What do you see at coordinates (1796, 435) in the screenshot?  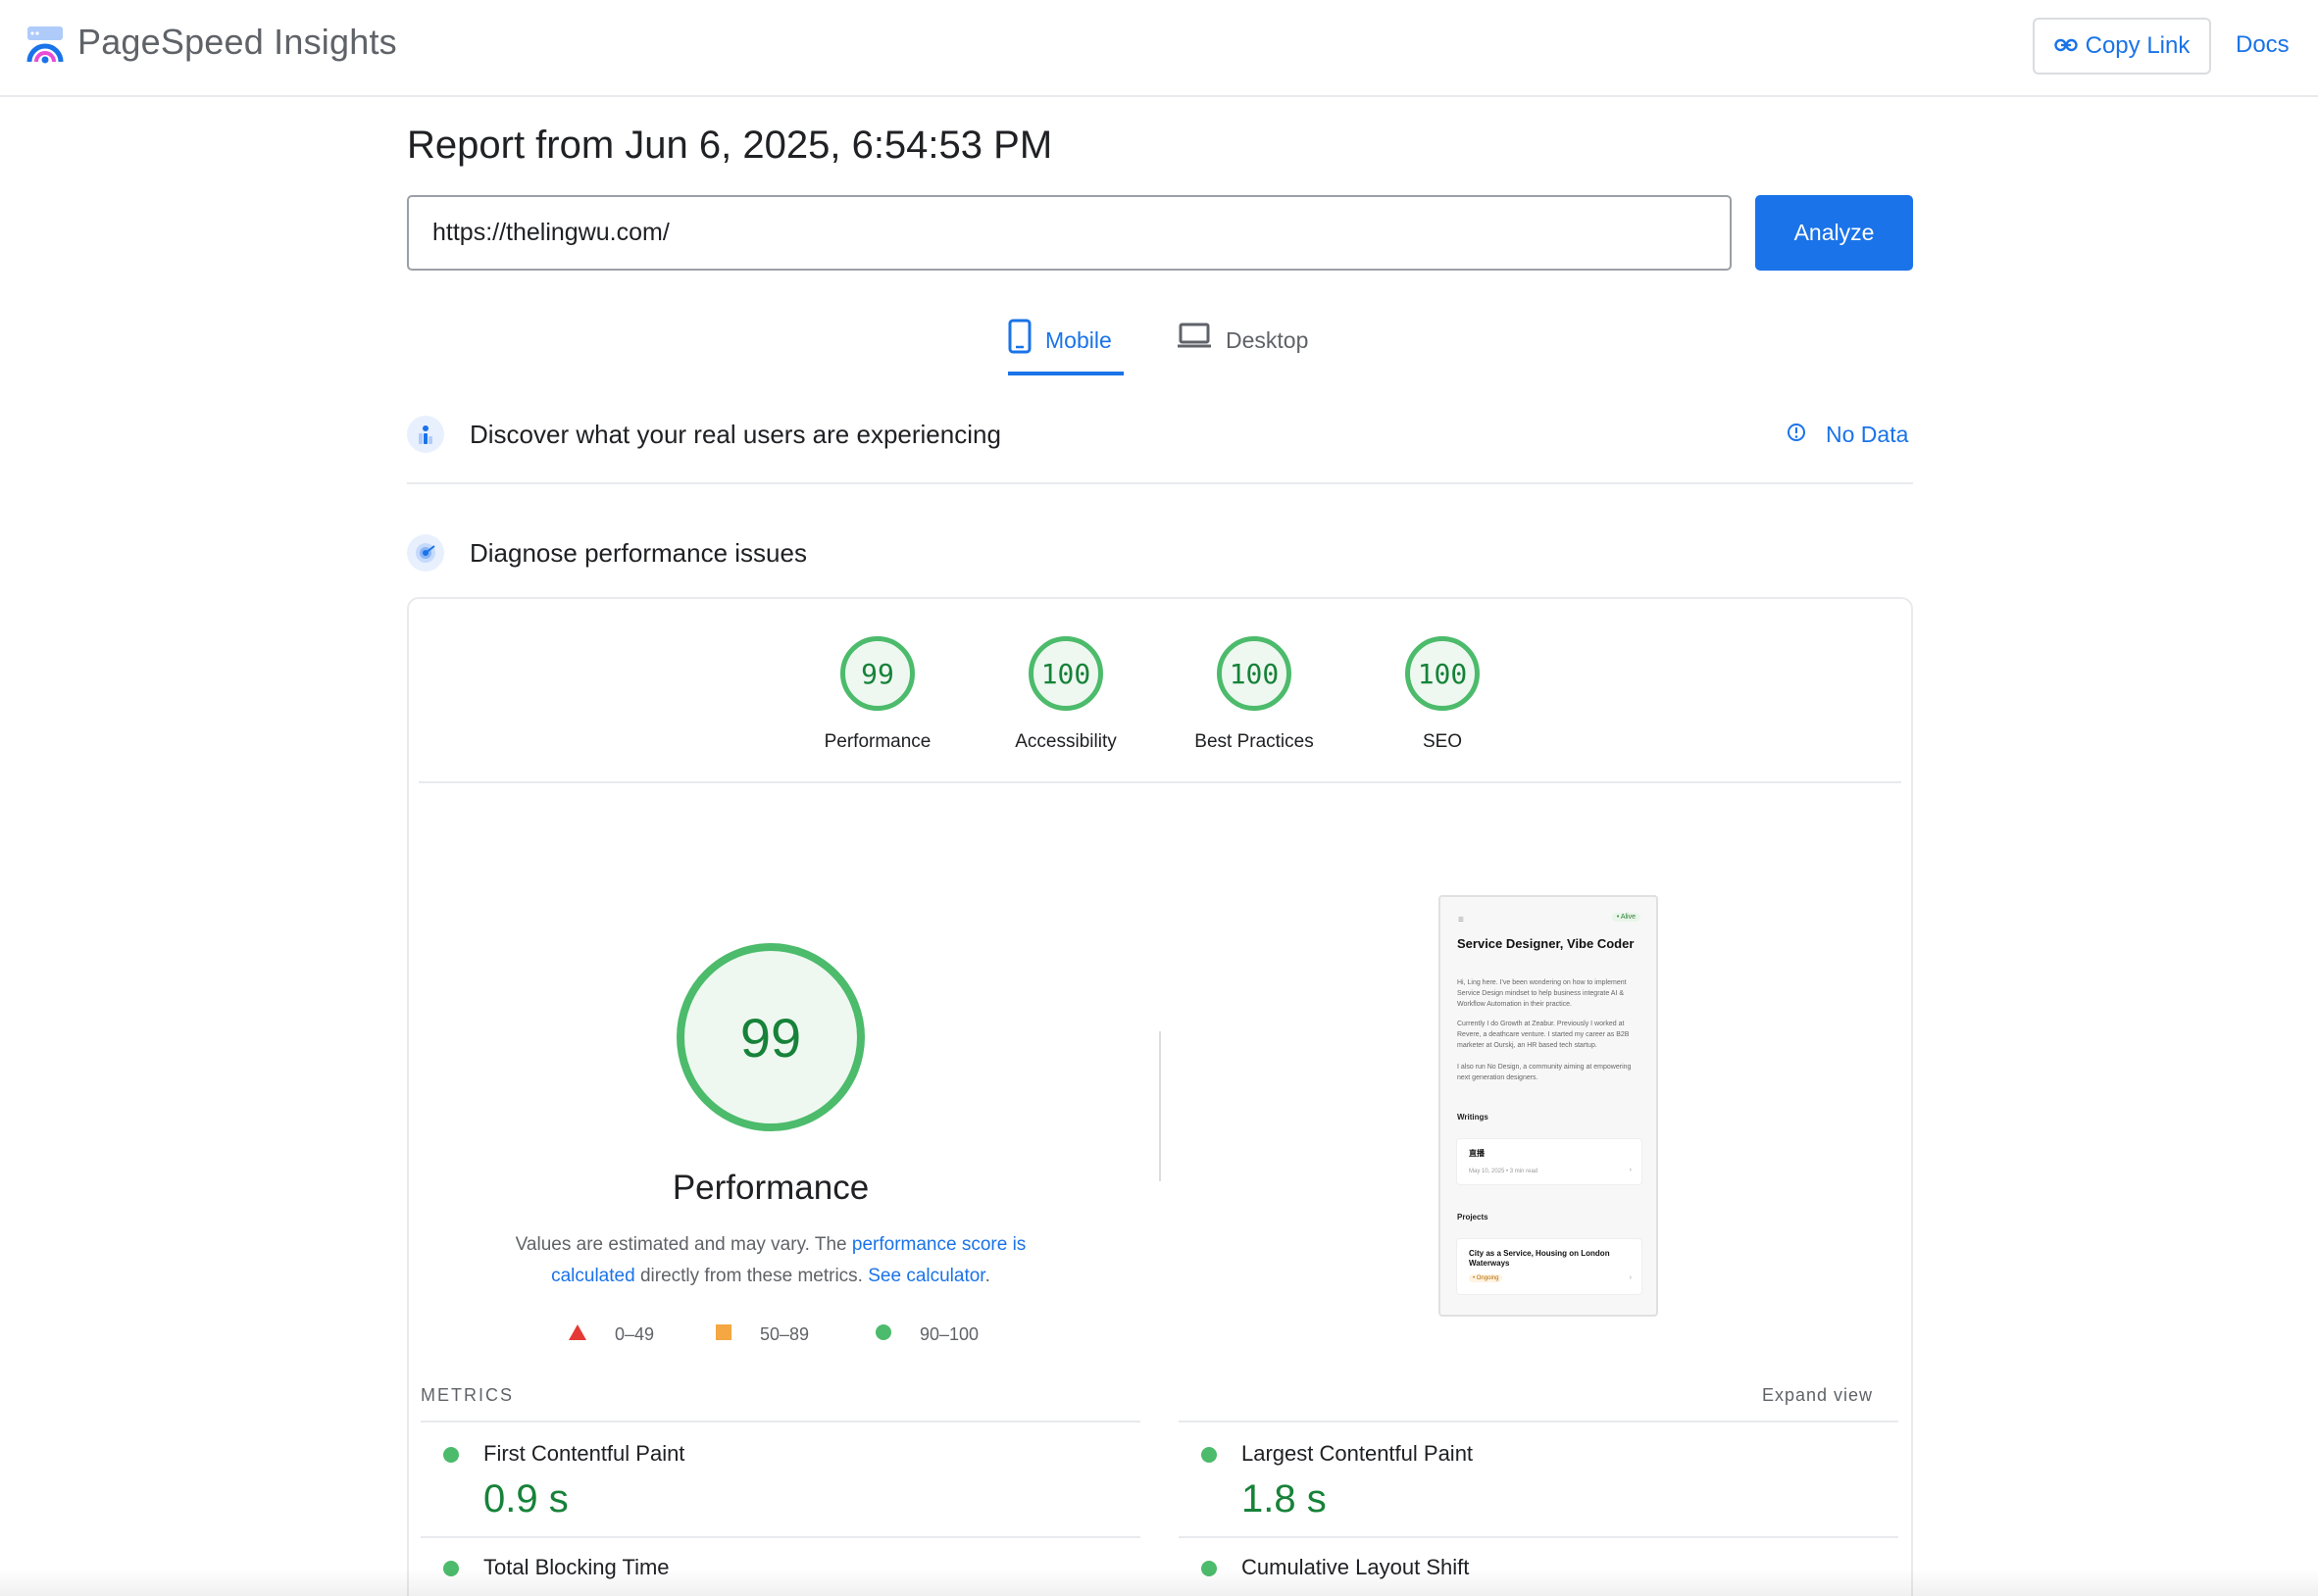 I see `info-icon` at bounding box center [1796, 435].